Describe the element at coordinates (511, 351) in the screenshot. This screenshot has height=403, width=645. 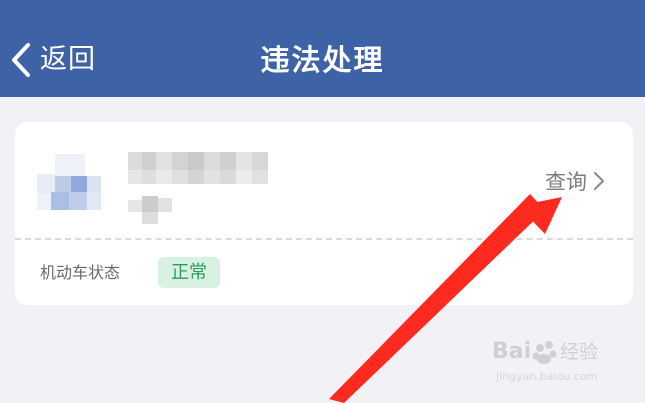
I see `svg-text: Bai` at that location.